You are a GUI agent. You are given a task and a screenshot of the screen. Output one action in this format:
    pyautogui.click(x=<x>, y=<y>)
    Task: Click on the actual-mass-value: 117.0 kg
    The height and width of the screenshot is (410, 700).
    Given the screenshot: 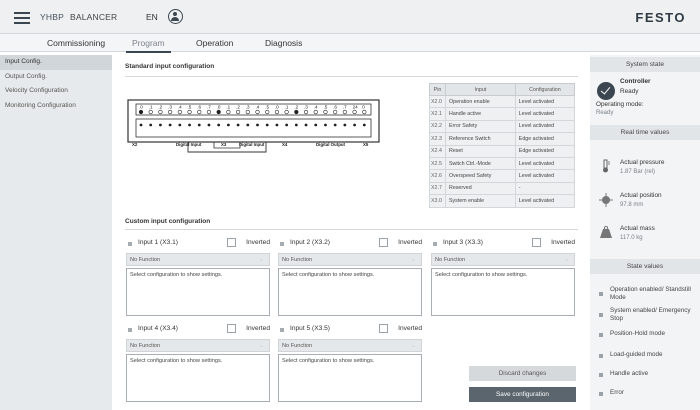 What is the action you would take?
    pyautogui.click(x=631, y=238)
    